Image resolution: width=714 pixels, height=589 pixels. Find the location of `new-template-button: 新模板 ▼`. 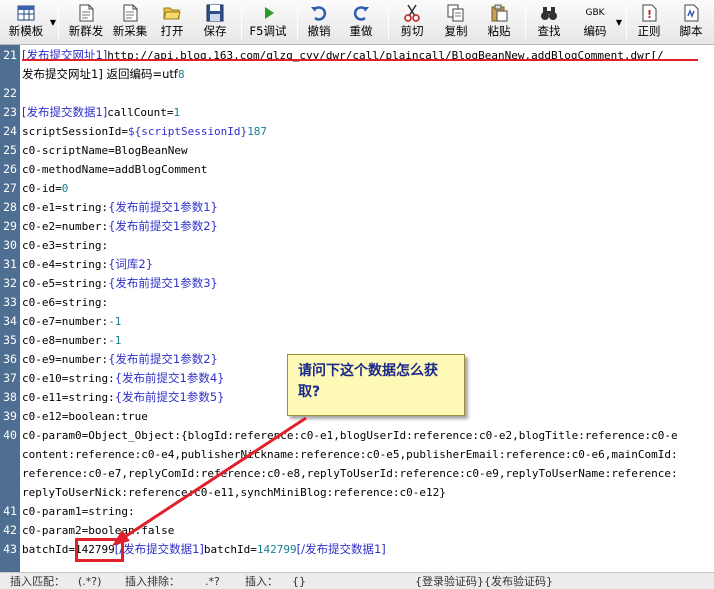

new-template-button: 新模板 ▼ is located at coordinates (31, 22).